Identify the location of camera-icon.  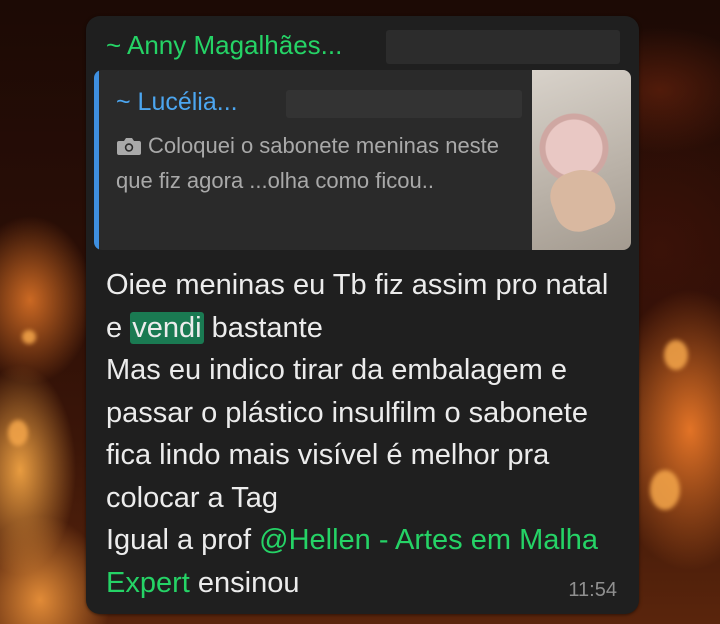
(129, 146).